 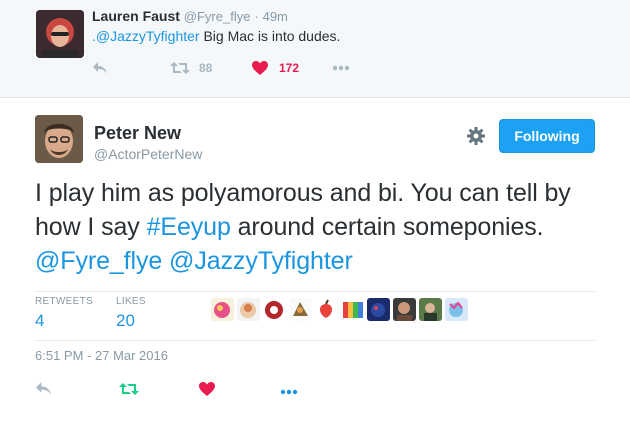 What do you see at coordinates (270, 36) in the screenshot?
I see `tweet-text-rest: Big Mac is into dudes.` at bounding box center [270, 36].